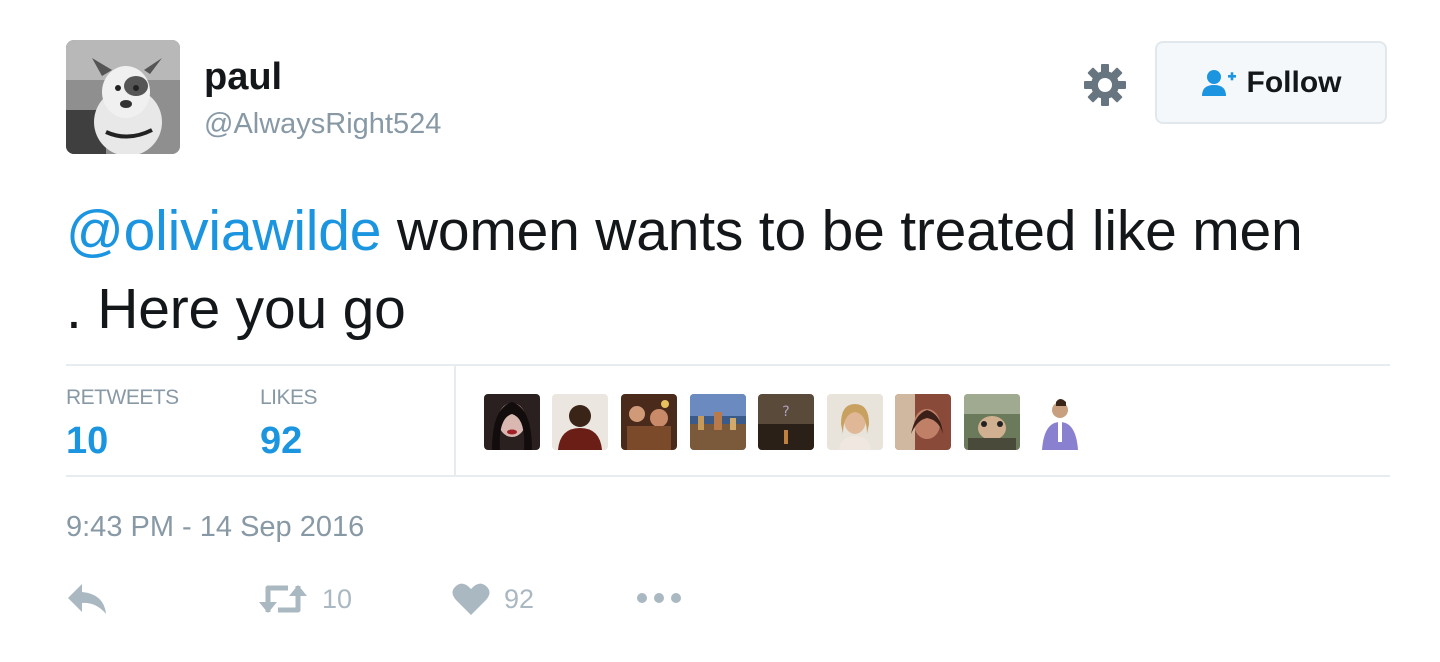 This screenshot has height=662, width=1440. I want to click on retweet-button: 10, so click(305, 599).